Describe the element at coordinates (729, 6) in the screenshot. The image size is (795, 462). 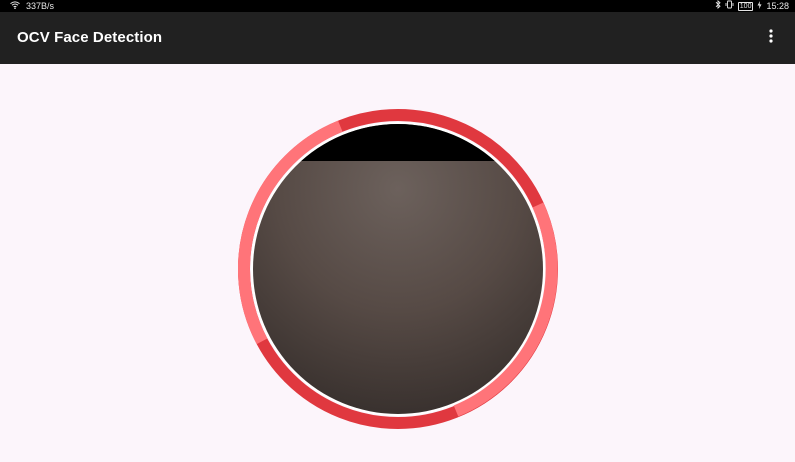
I see `vibrate-icon` at that location.